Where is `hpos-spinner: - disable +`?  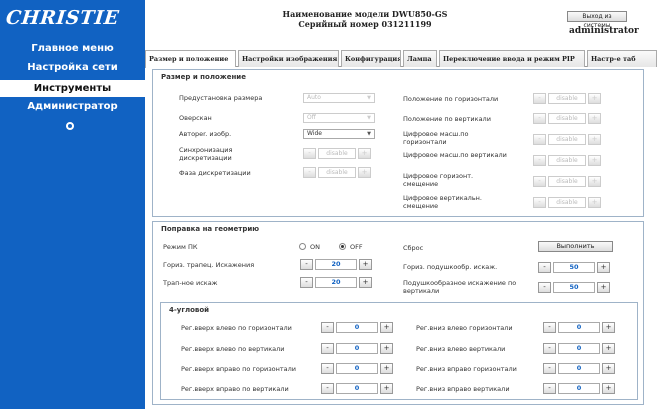
hpos-spinner: - disable + is located at coordinates (568, 98).